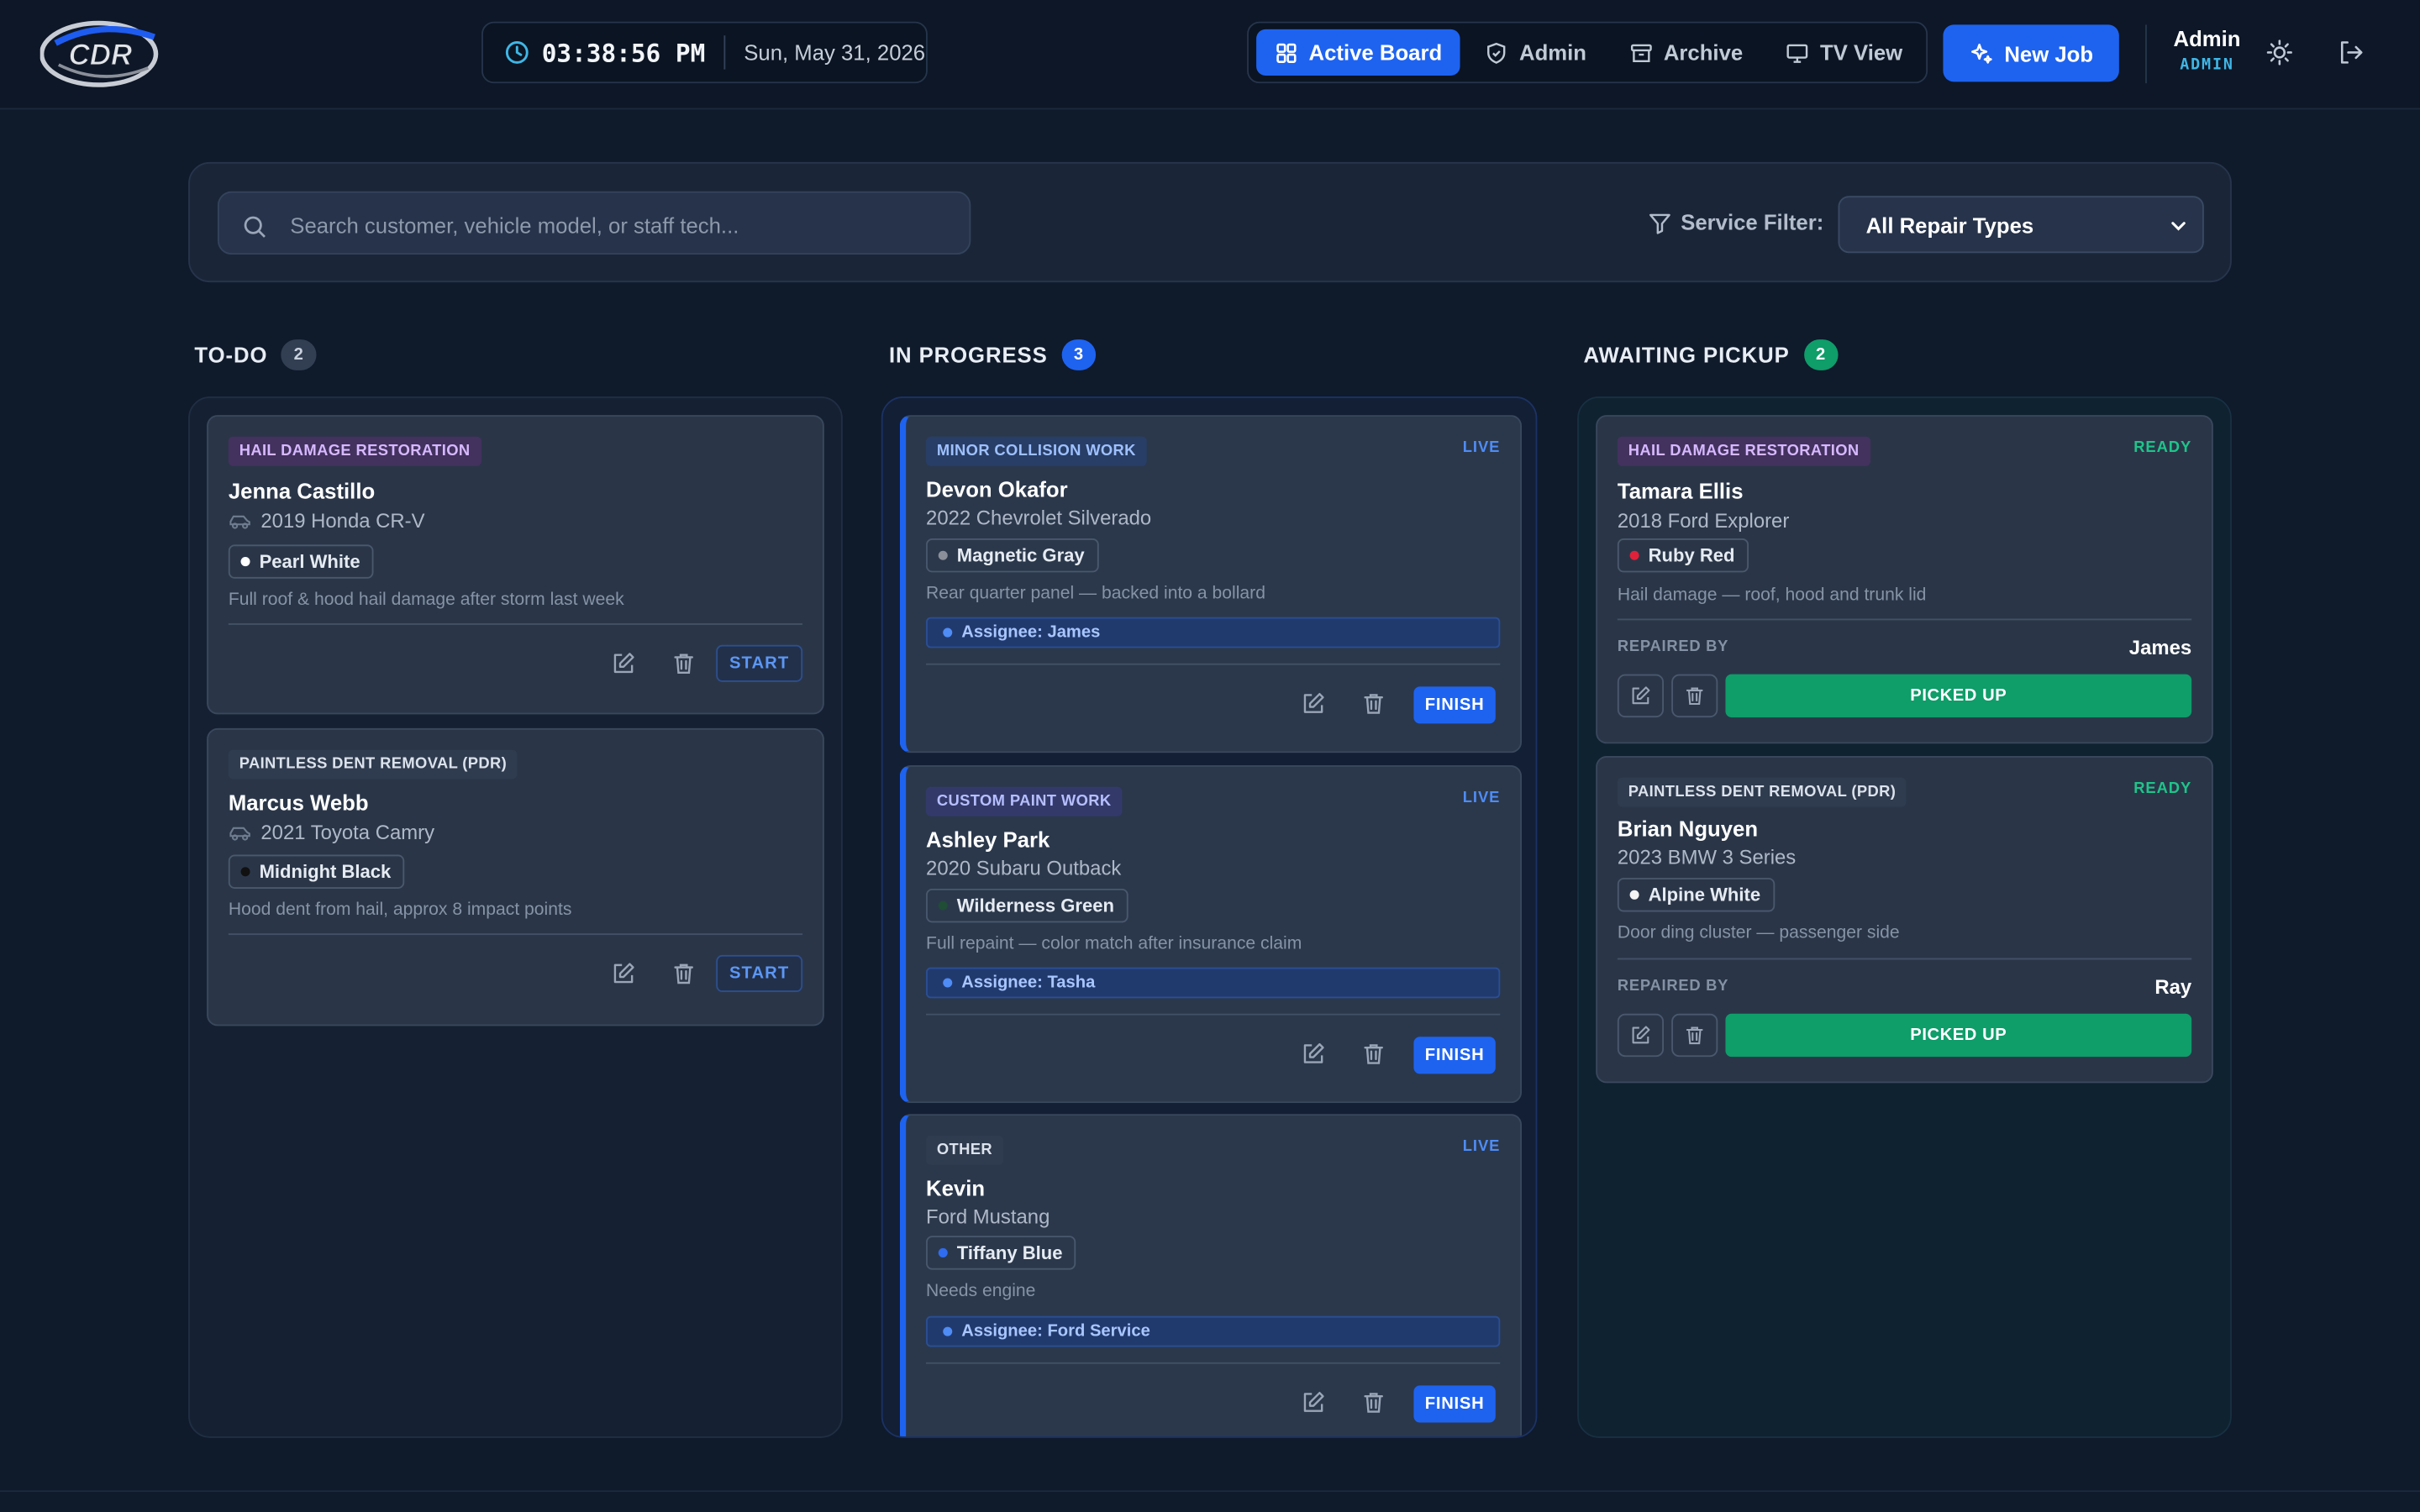  I want to click on sun-icon, so click(2279, 52).